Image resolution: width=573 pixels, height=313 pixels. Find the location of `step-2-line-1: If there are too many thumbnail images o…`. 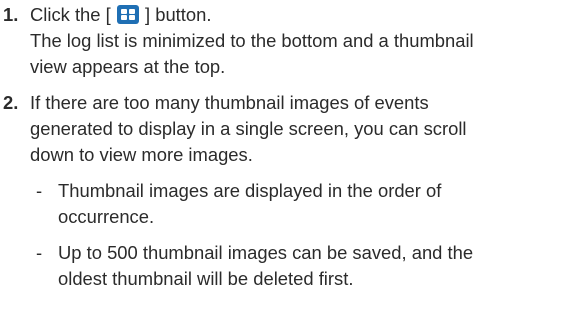

step-2-line-1: If there are too many thumbnail images o… is located at coordinates (229, 102).